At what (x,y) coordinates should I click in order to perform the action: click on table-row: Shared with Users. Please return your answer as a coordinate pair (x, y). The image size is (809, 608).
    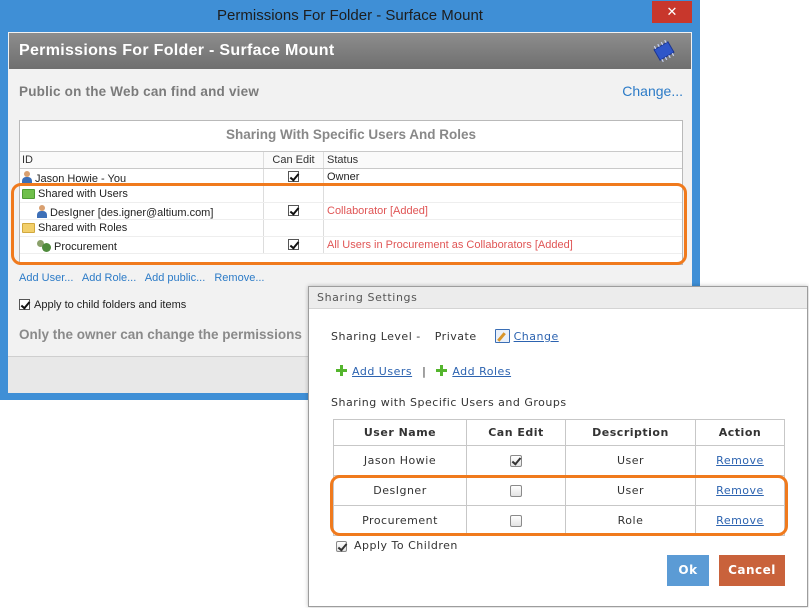
    Looking at the image, I should click on (351, 194).